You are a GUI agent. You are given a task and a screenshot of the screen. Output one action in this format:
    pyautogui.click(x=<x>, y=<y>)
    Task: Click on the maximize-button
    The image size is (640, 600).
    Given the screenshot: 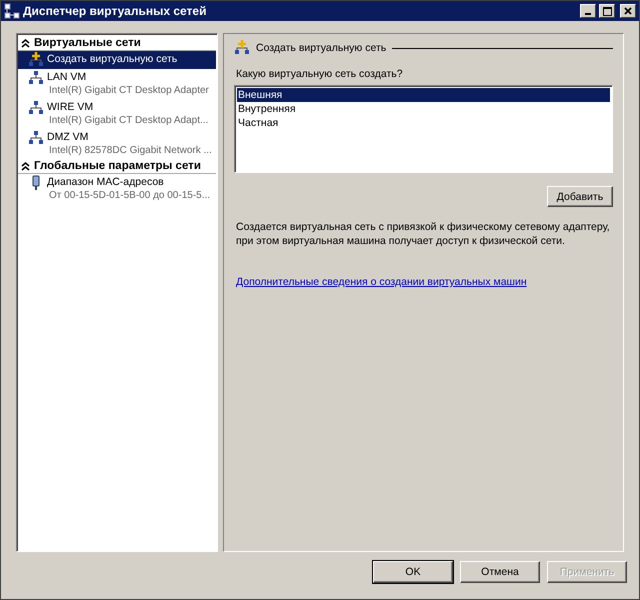 What is the action you would take?
    pyautogui.click(x=607, y=11)
    